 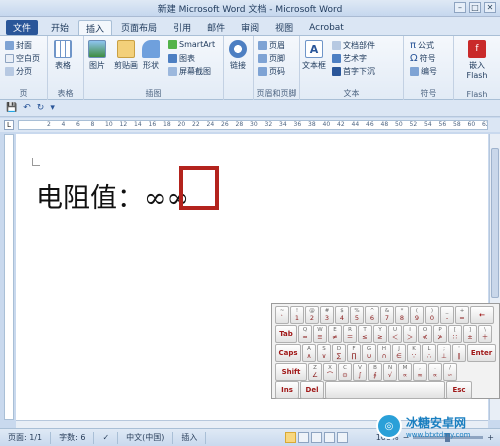 I want to click on picture-button: 图片, so click(x=97, y=55).